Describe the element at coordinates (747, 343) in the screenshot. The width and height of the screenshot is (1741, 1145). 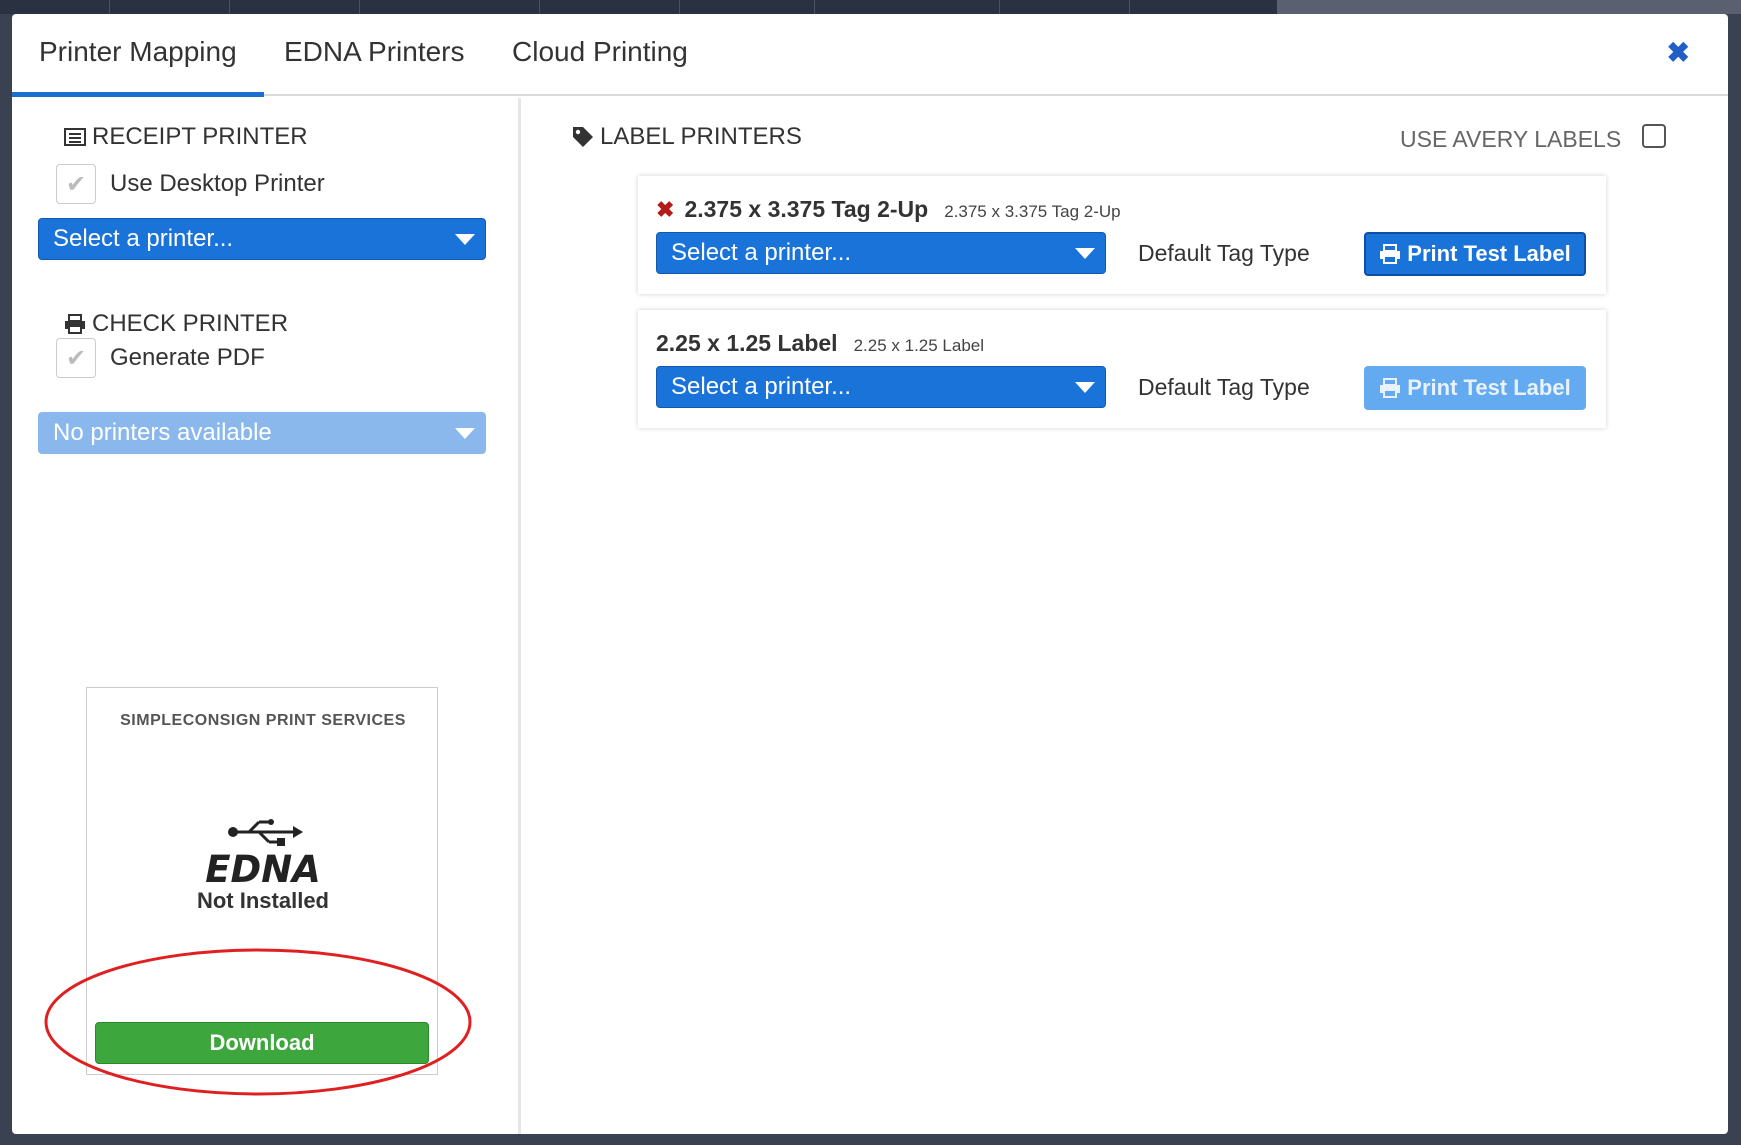
I see `label-printer-card-title: 2.25 x 1.25 Label` at that location.